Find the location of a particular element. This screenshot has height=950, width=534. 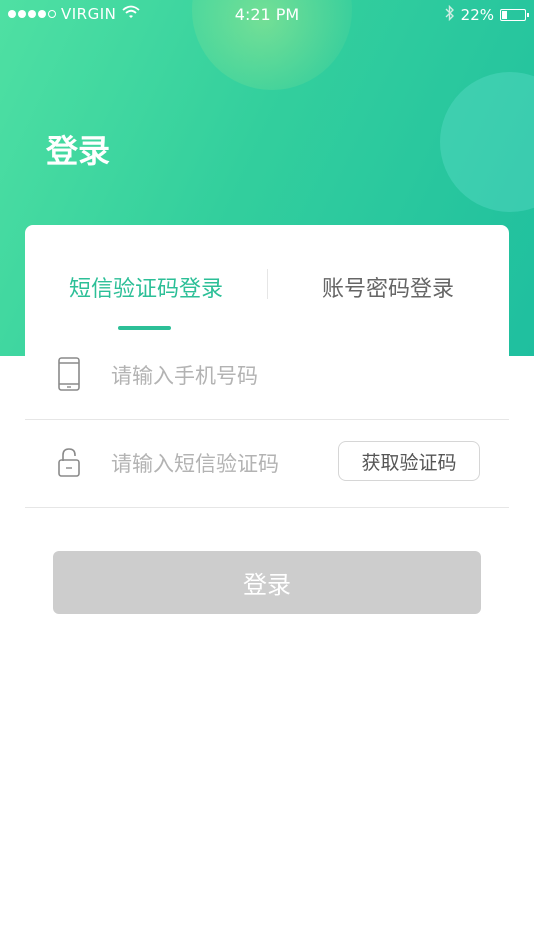

phone-icon is located at coordinates (69, 374).